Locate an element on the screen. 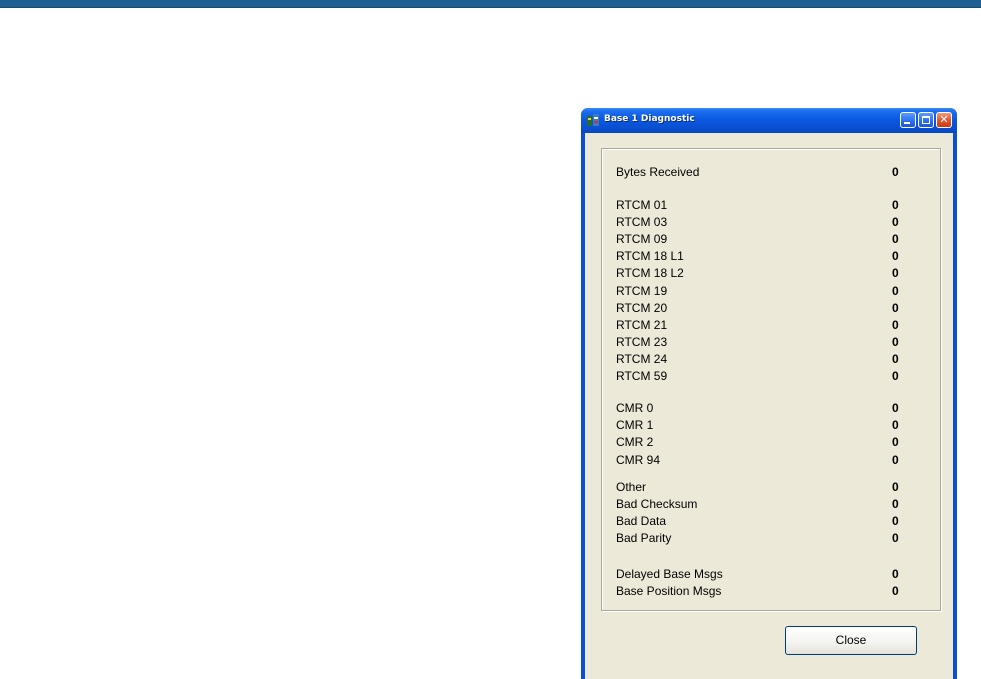  close-icon: ✕ is located at coordinates (944, 119).